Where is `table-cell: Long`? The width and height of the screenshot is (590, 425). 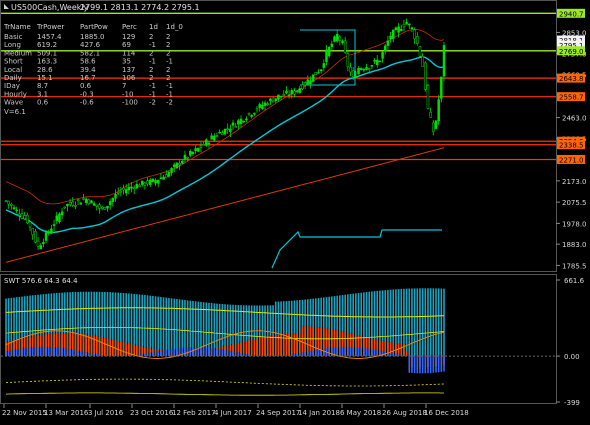 table-cell: Long is located at coordinates (12, 45).